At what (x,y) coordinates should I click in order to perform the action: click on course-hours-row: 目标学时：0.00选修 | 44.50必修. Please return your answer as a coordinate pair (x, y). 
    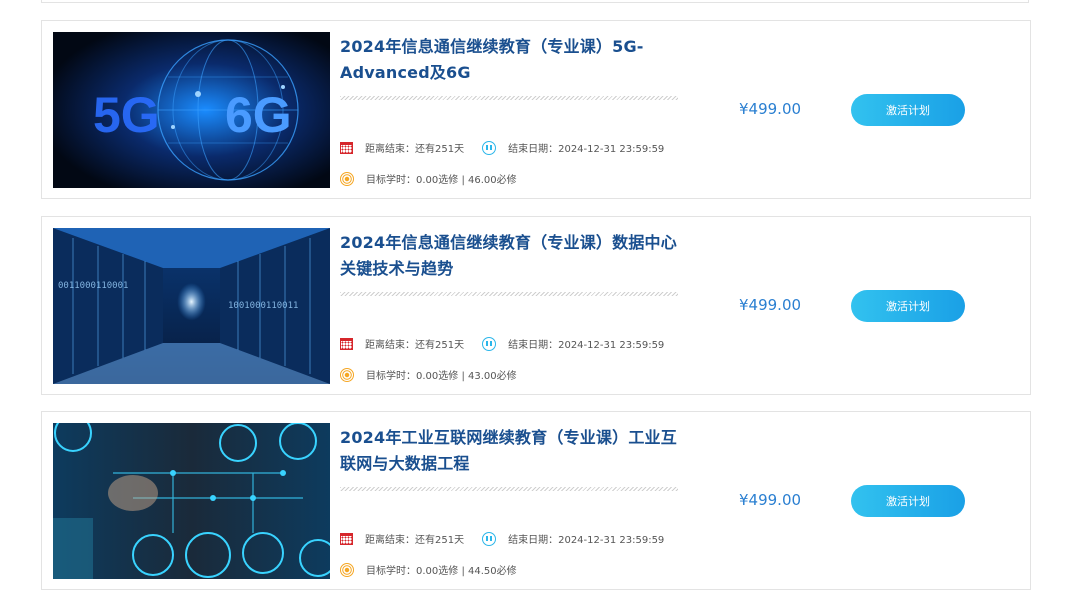
    Looking at the image, I should click on (428, 569).